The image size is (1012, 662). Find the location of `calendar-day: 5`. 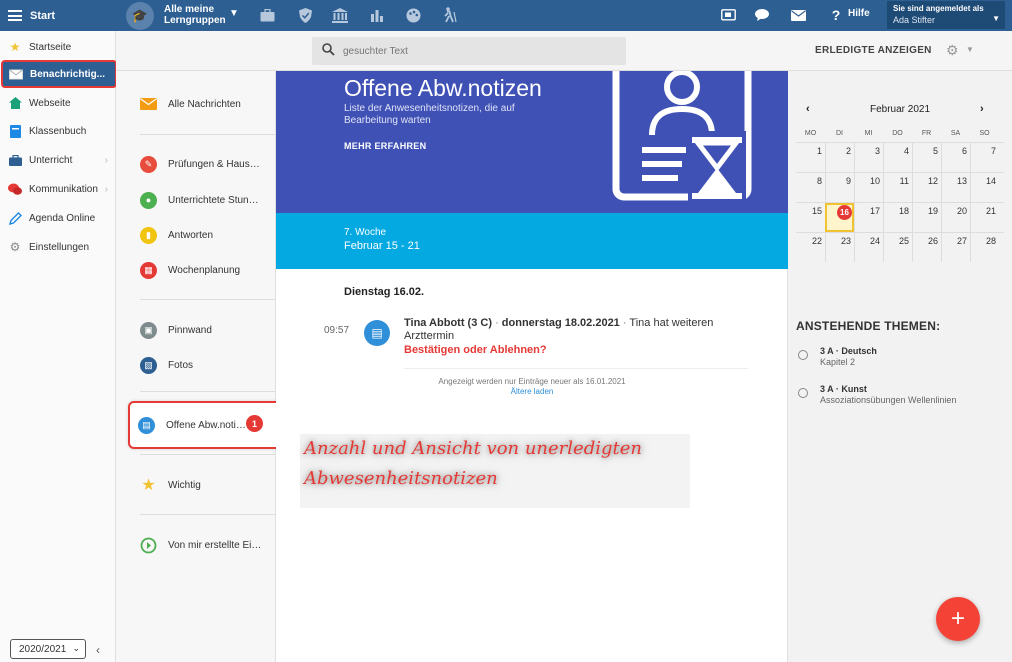

calendar-day: 5 is located at coordinates (926, 157).